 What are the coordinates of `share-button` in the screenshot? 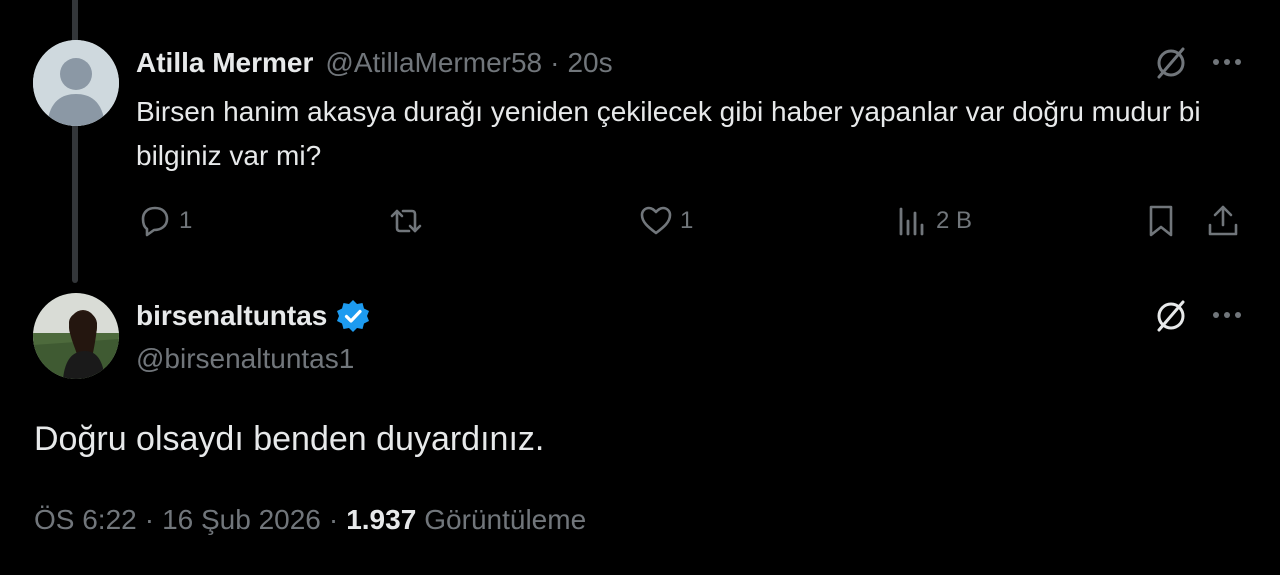 It's located at (1223, 221).